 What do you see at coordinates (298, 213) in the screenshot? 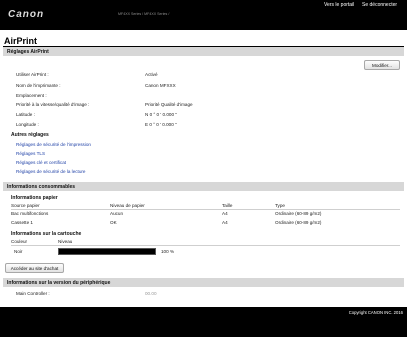
I see `paper-row-1-type: Ordinaire (60-89 g/m2)` at bounding box center [298, 213].